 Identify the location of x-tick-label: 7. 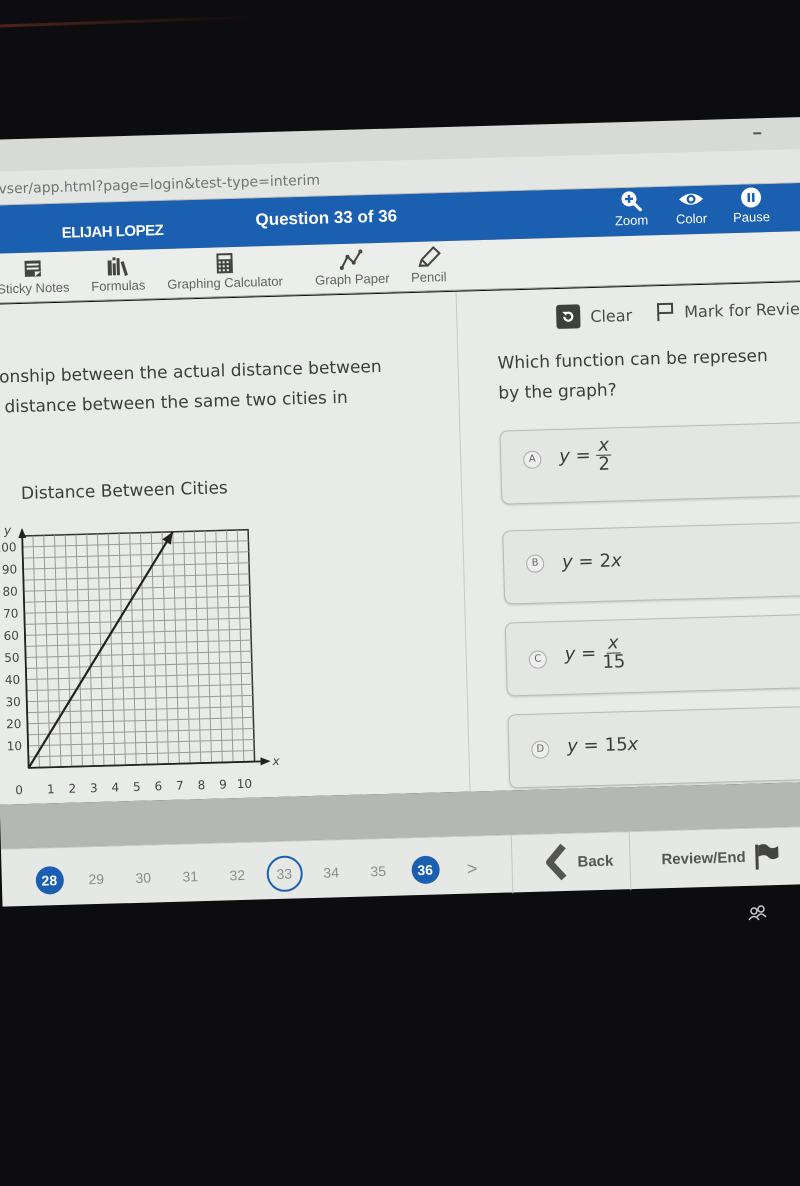
(180, 786).